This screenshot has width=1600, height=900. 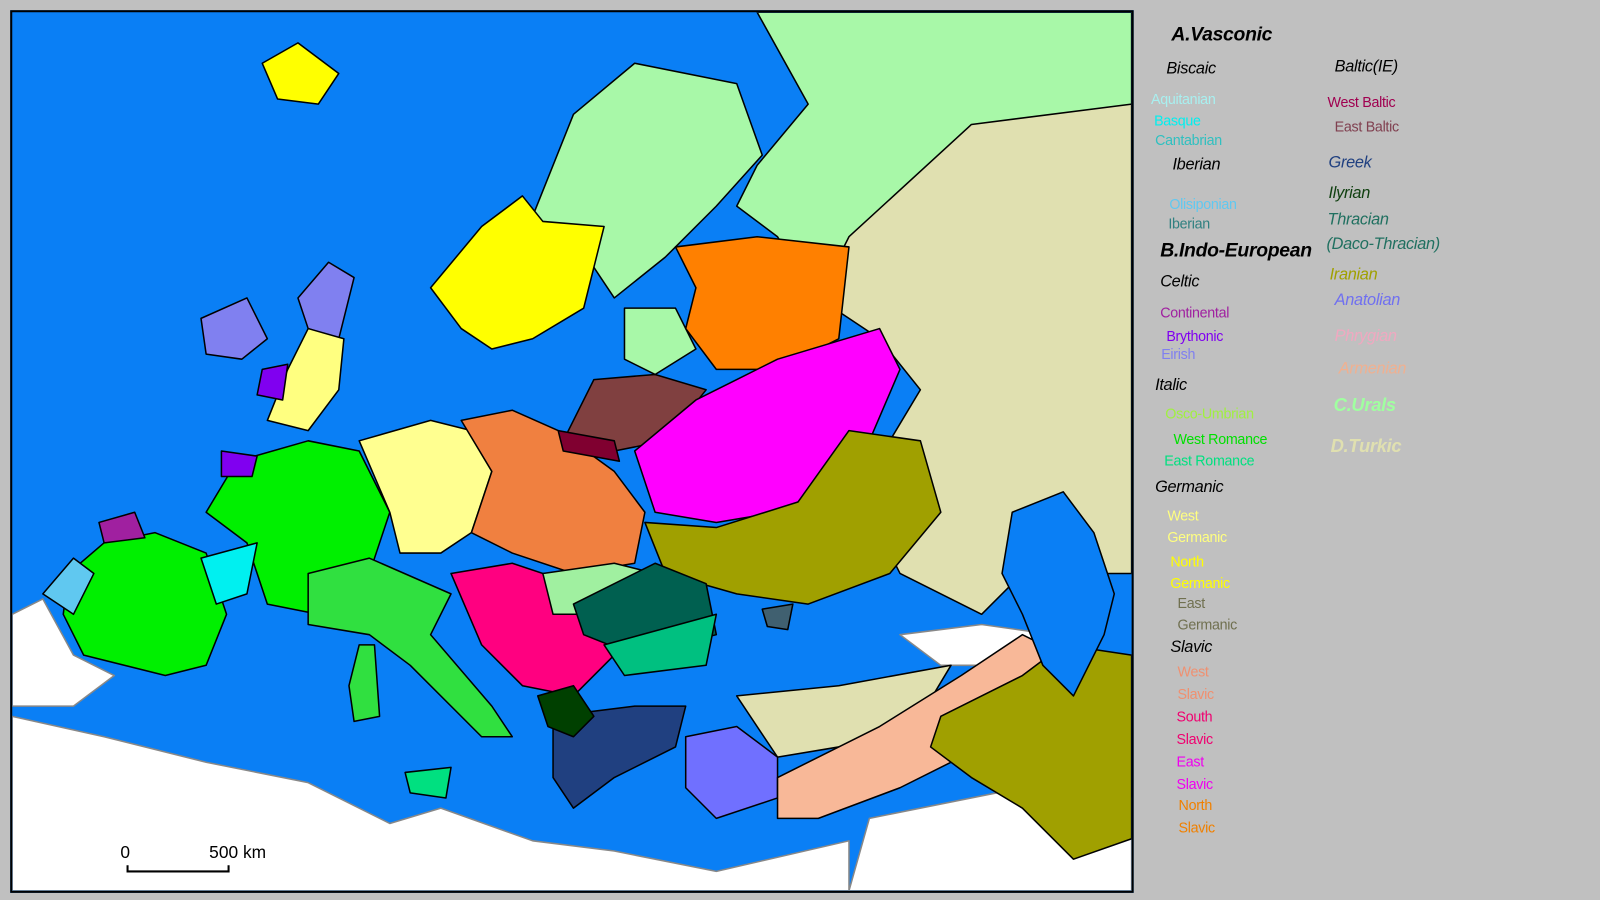 I want to click on legend-north-germanic: North, so click(x=1187, y=561).